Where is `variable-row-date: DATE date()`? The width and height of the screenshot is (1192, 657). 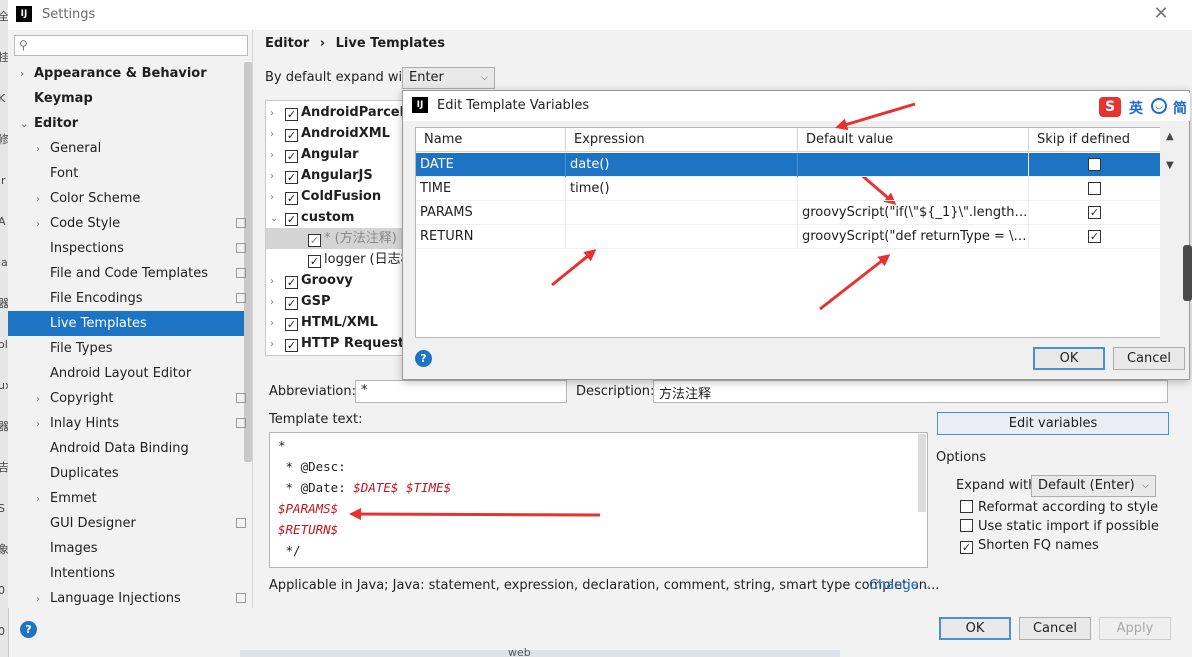 variable-row-date: DATE date() is located at coordinates (788, 165).